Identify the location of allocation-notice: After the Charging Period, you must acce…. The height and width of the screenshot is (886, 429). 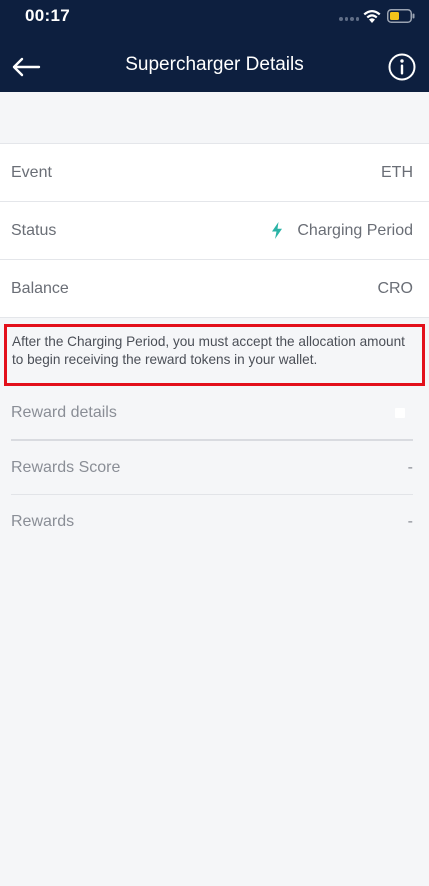
(214, 355).